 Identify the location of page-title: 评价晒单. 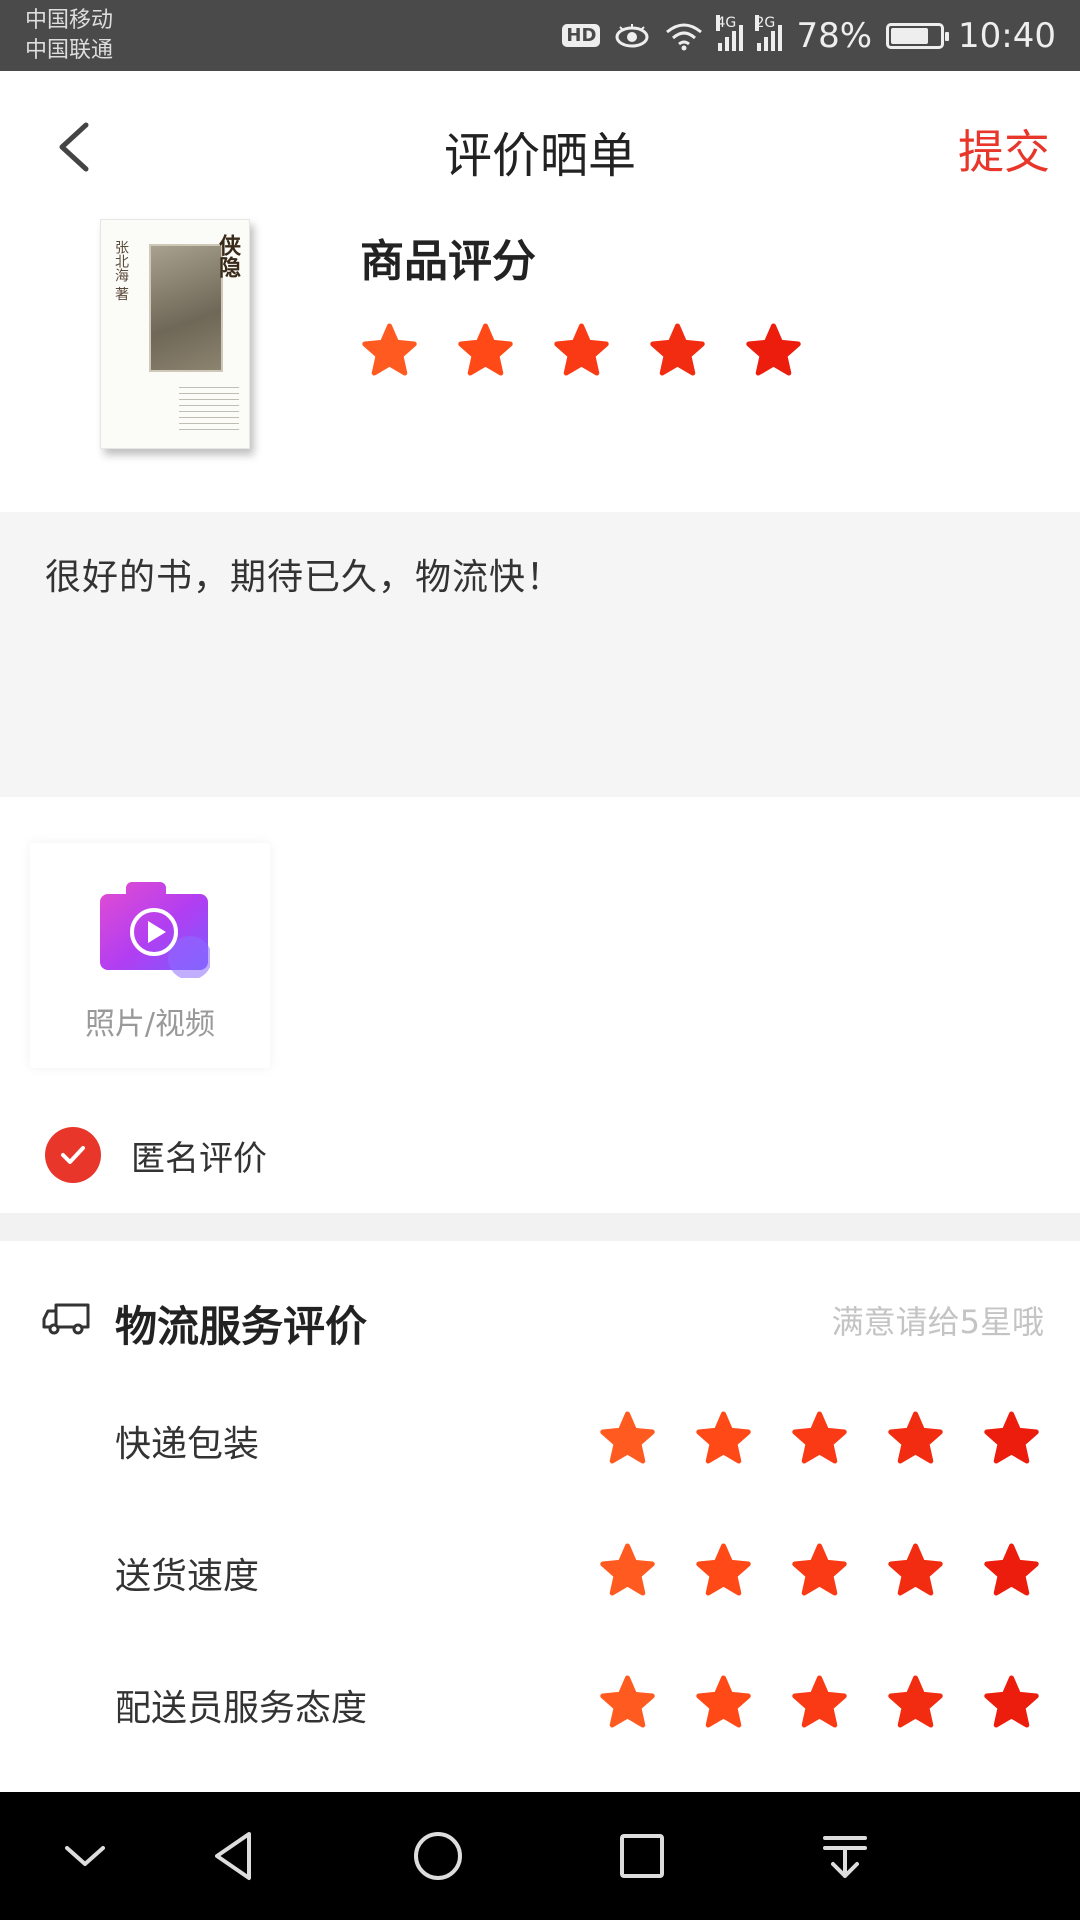
(539, 156).